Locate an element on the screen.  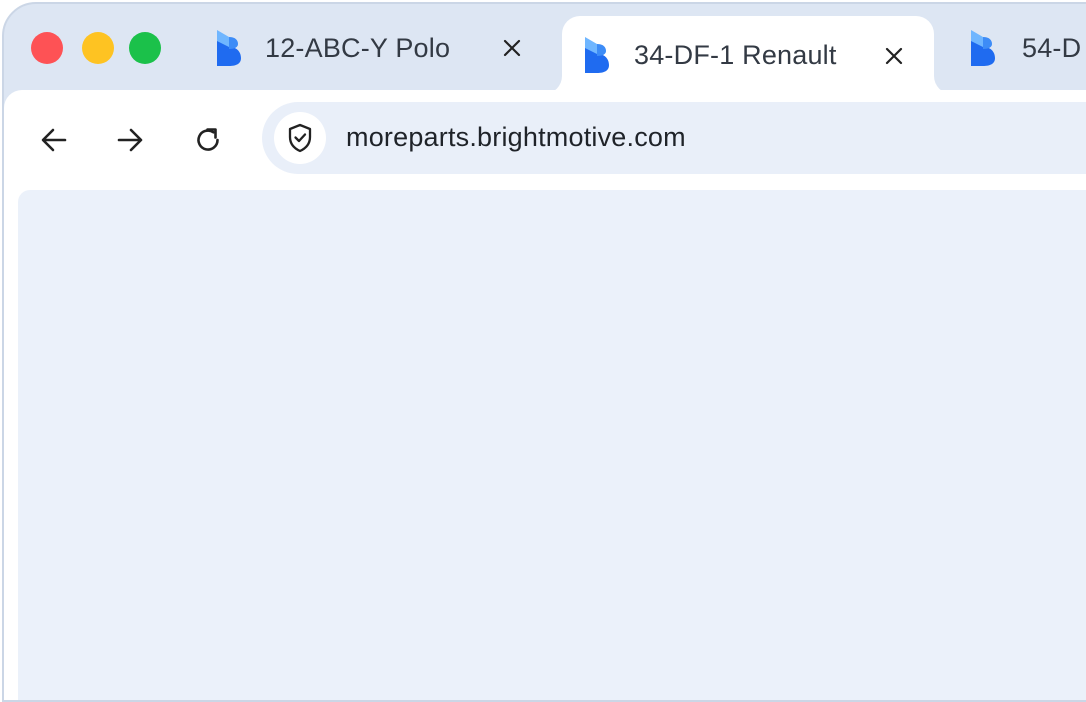
tab-34-df-1-renault: 34-DF-1 Renault is located at coordinates (748, 55).